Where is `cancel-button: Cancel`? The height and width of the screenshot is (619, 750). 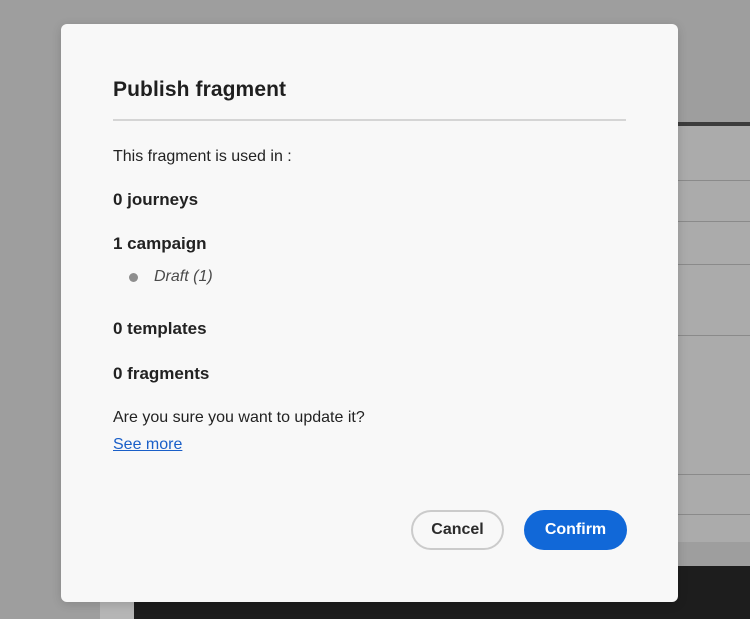
cancel-button: Cancel is located at coordinates (457, 530).